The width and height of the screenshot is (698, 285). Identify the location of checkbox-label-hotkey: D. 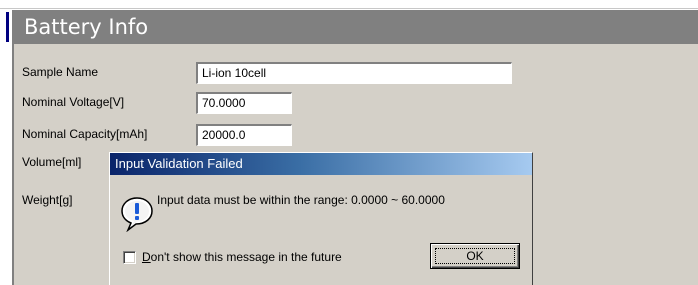
(146, 257).